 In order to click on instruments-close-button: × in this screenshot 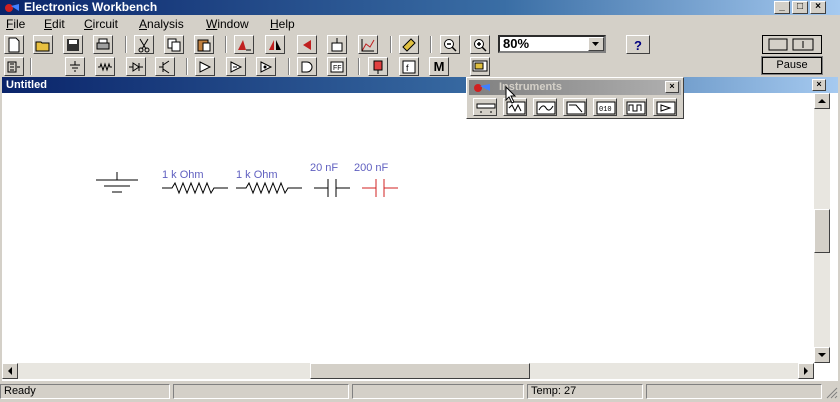, I will do `click(672, 87)`.